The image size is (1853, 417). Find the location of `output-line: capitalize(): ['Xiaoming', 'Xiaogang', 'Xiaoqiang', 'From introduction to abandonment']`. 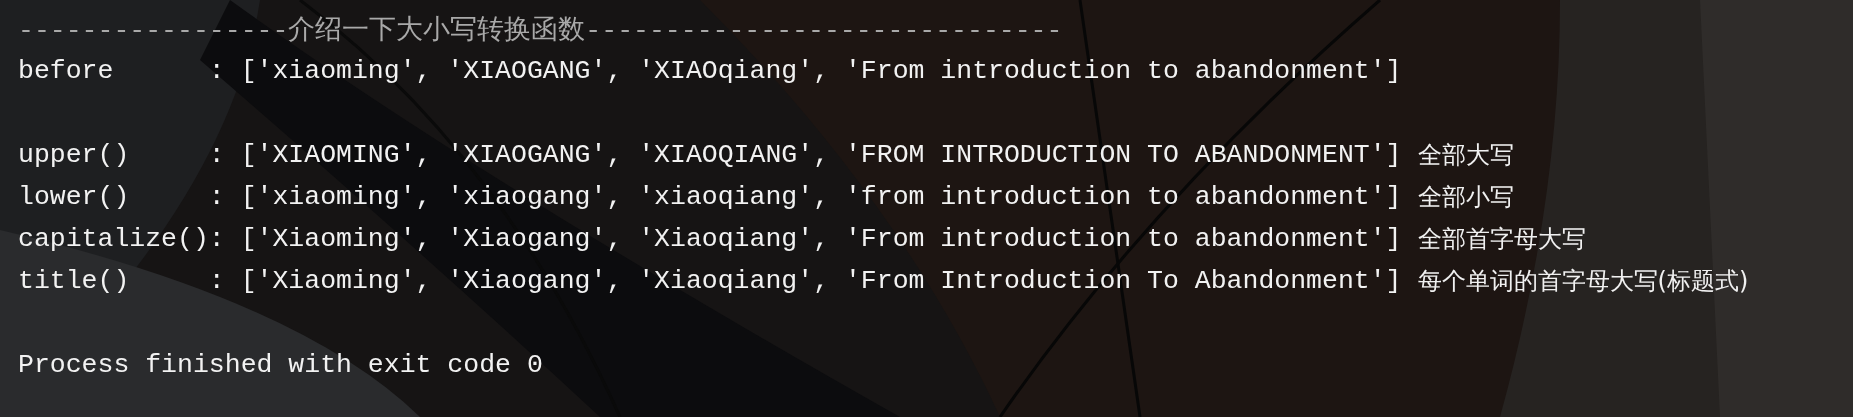

output-line: capitalize(): ['Xiaoming', 'Xiaogang', 'Xiaoqiang', 'From introduction to abandonment'] is located at coordinates (710, 239).